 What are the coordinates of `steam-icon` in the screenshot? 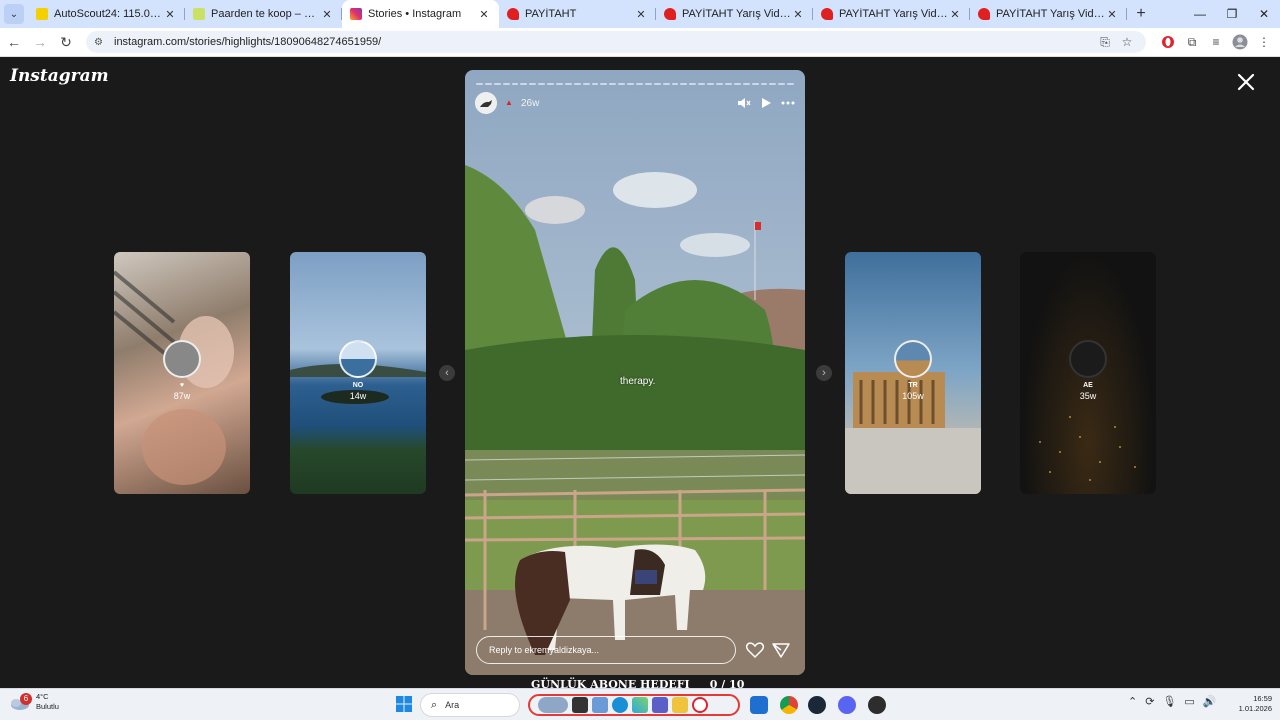 It's located at (817, 705).